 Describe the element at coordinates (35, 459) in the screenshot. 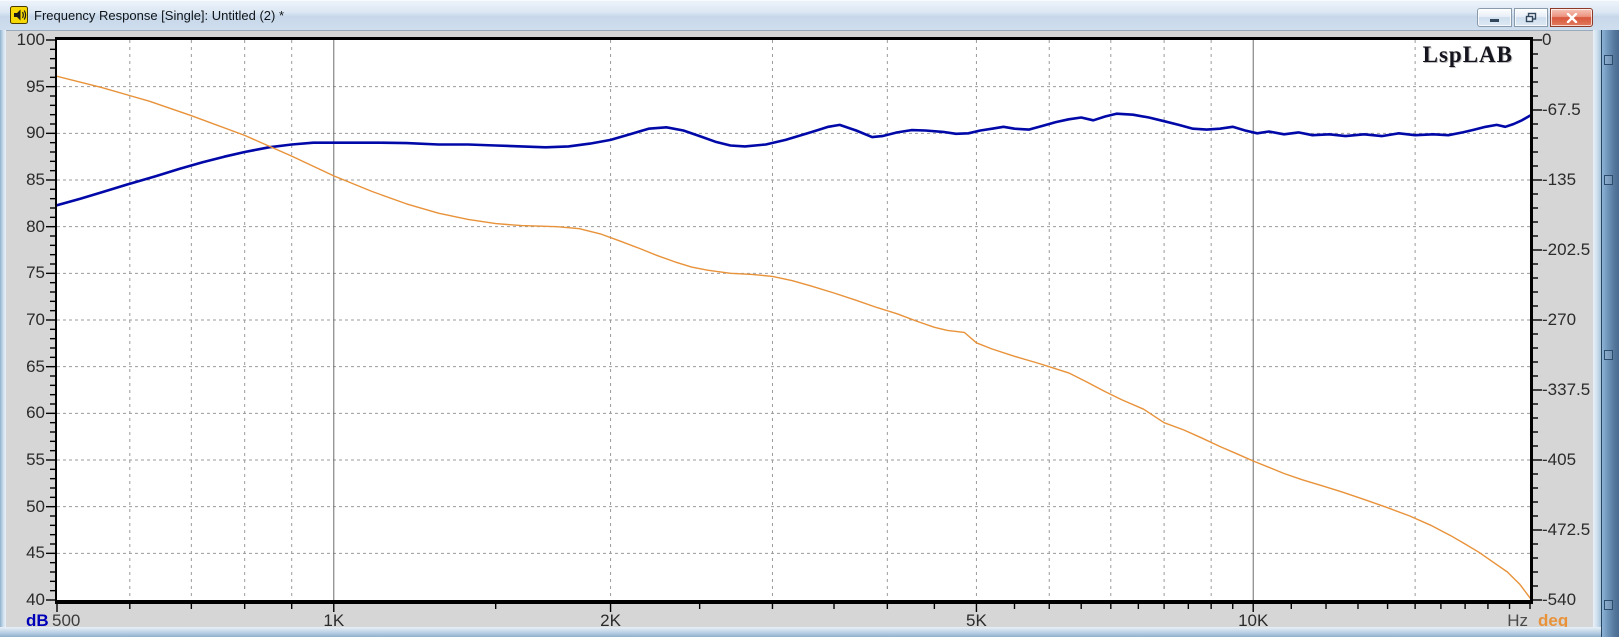

I see `y-left-tick-label: 55` at that location.